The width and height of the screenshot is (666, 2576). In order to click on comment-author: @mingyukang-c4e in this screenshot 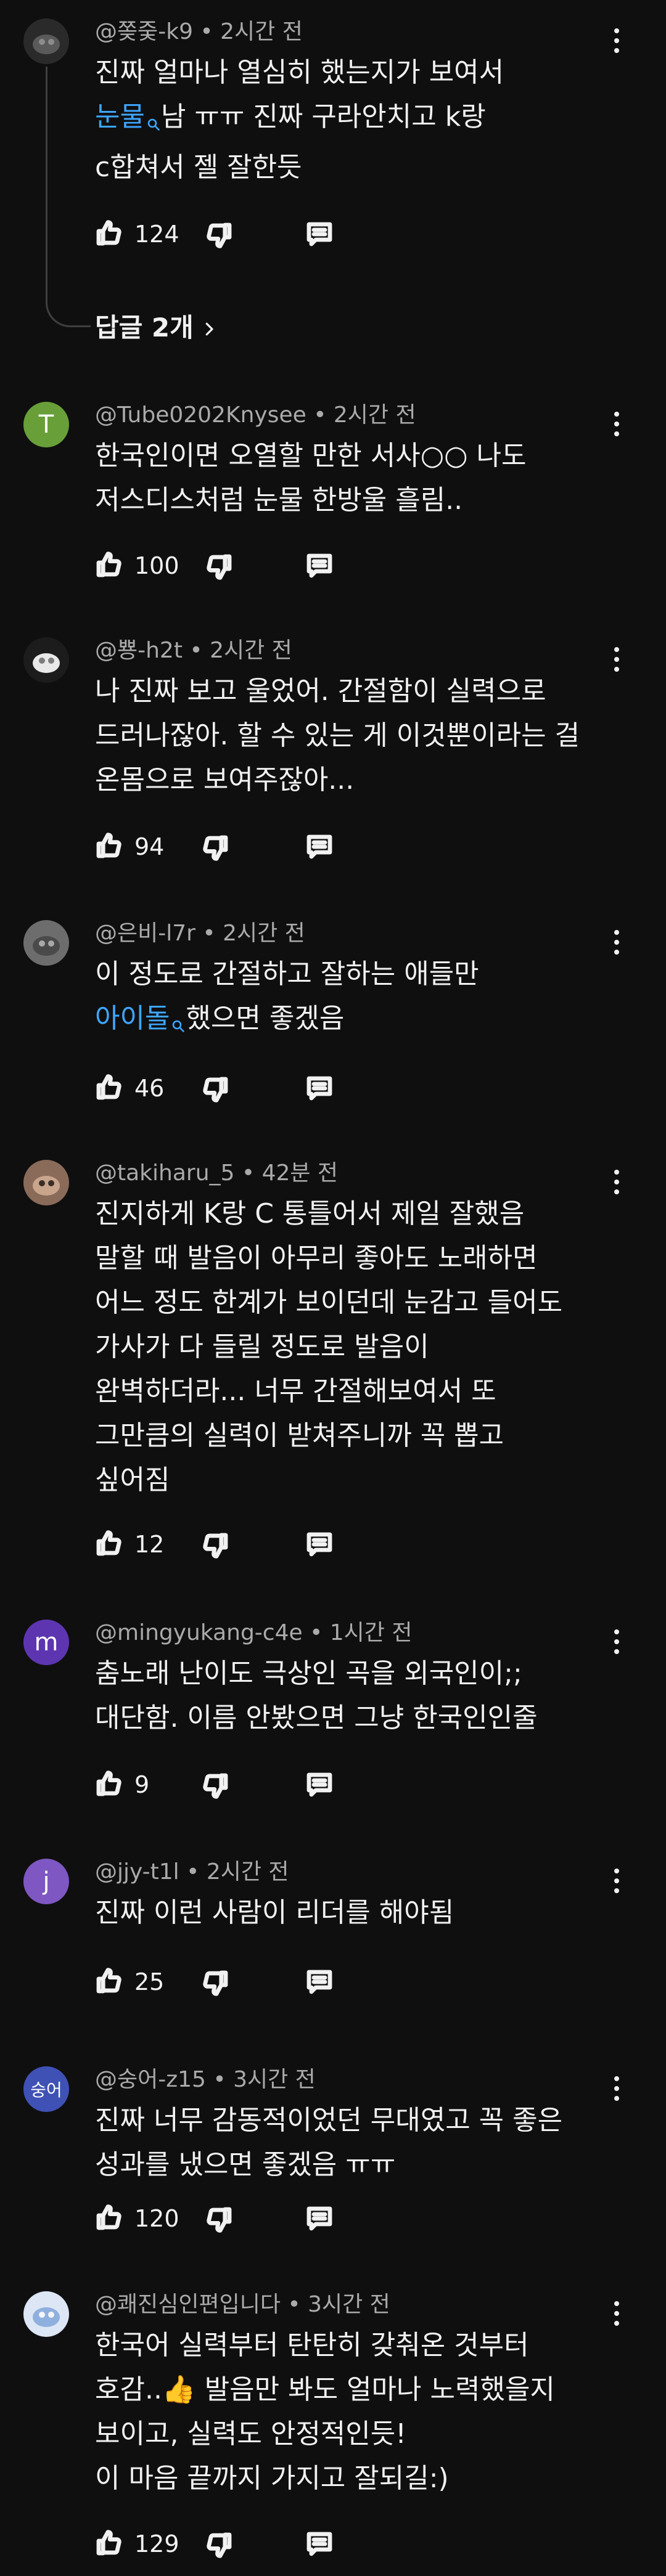, I will do `click(199, 1633)`.